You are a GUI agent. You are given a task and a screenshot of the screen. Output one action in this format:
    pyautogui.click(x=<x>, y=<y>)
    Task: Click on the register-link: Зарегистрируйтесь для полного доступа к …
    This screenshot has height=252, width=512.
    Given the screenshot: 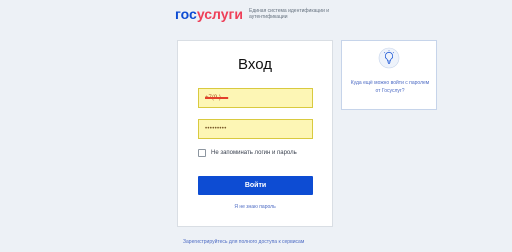 What is the action you would take?
    pyautogui.click(x=243, y=242)
    